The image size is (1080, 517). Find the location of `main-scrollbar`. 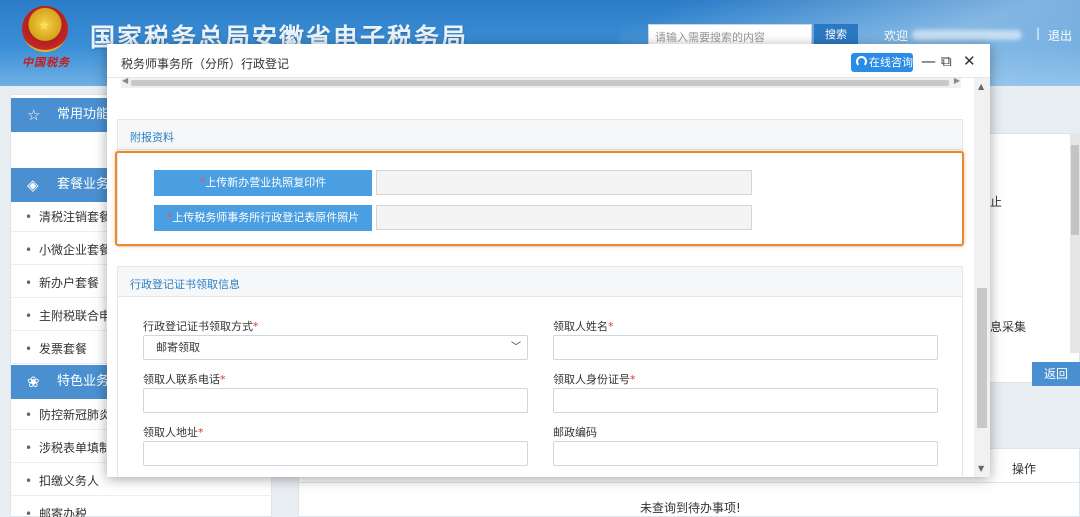

main-scrollbar is located at coordinates (1075, 243).